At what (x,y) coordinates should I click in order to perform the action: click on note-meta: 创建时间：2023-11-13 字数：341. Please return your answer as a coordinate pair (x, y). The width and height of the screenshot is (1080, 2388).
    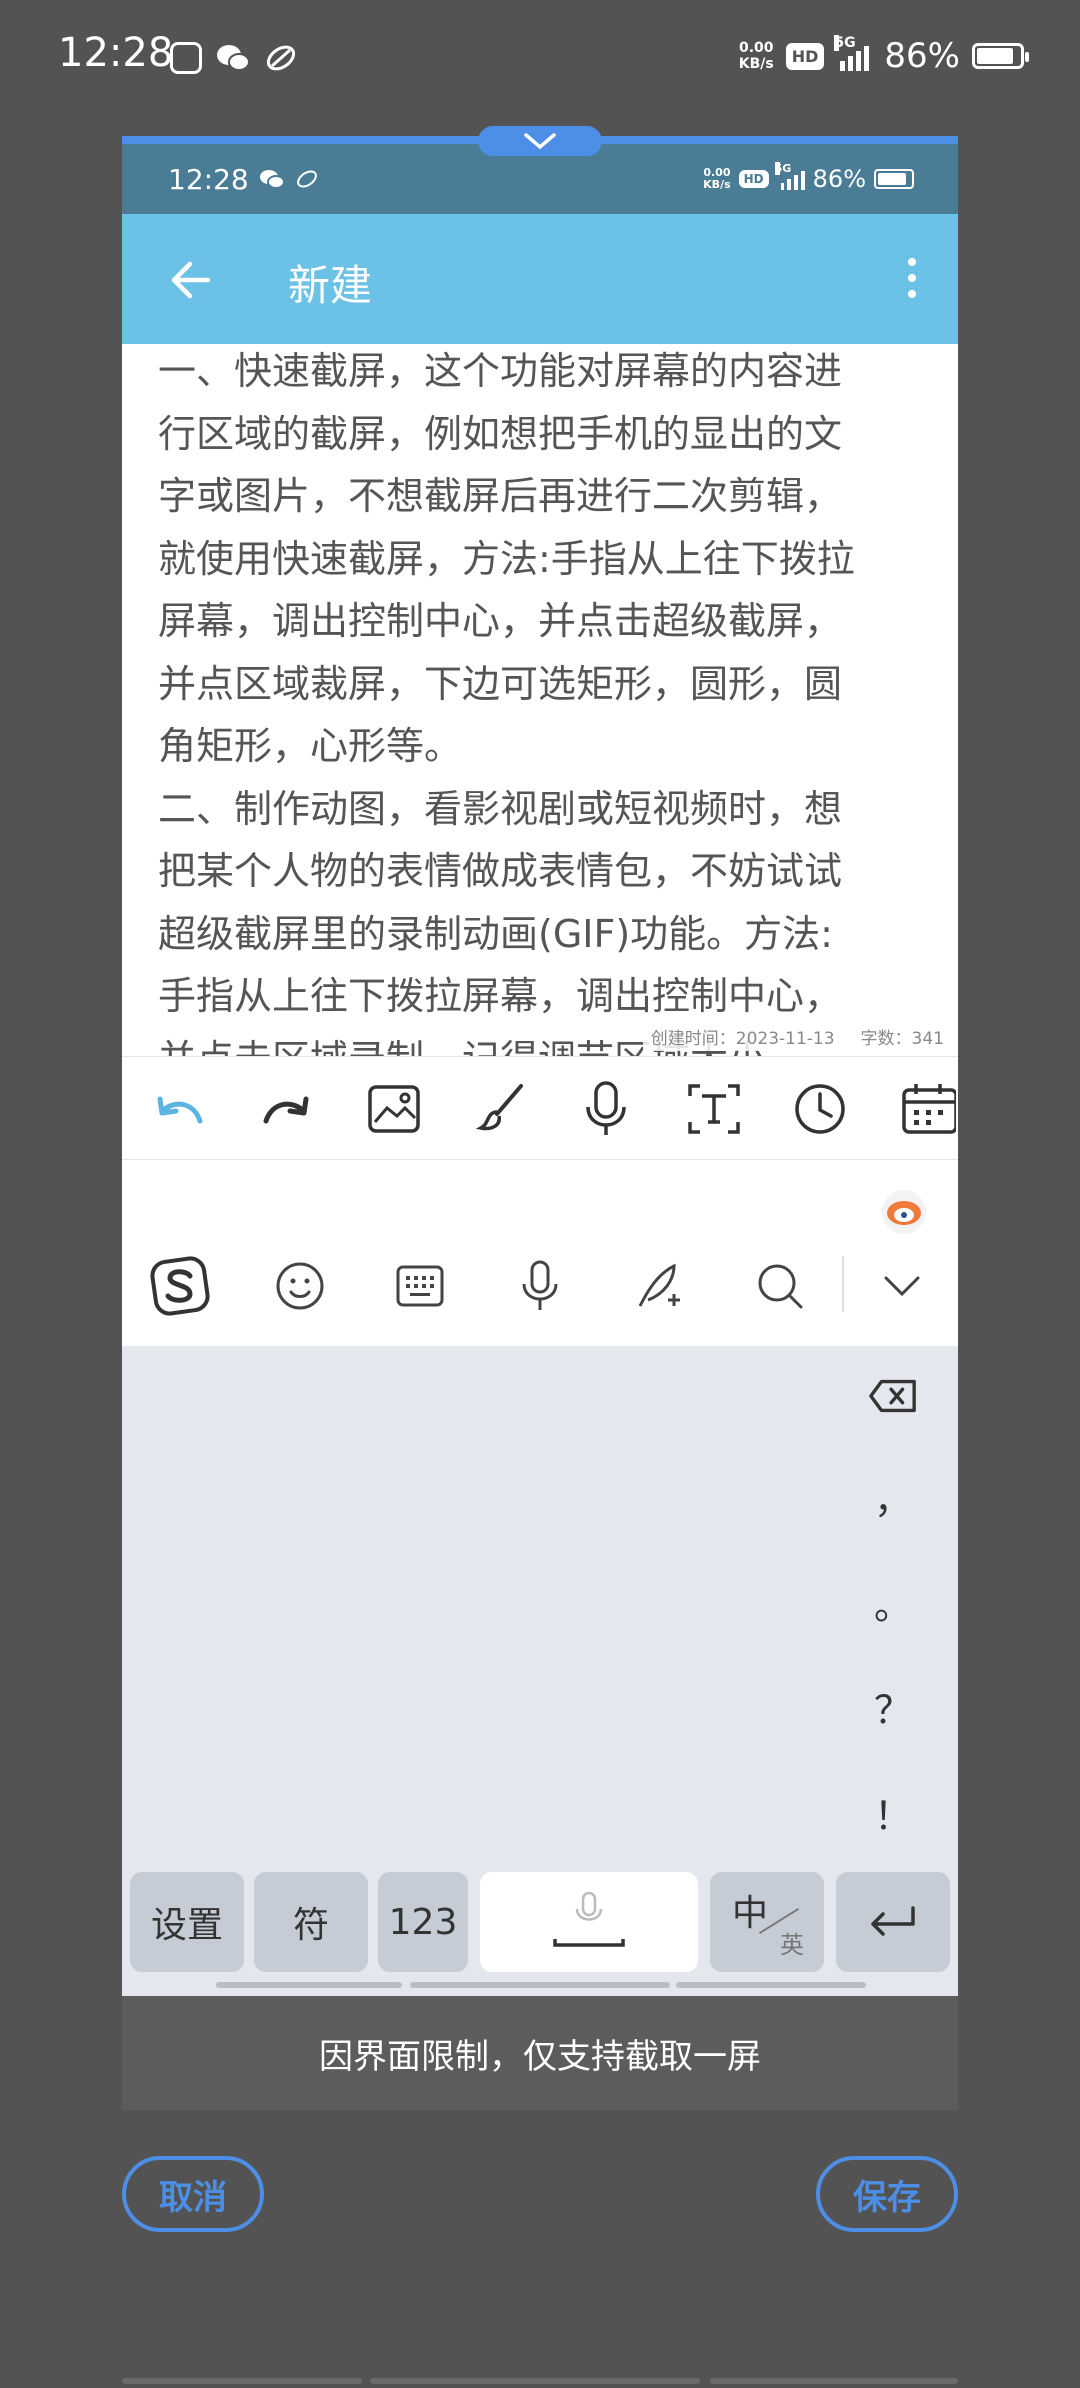
    Looking at the image, I should click on (793, 1037).